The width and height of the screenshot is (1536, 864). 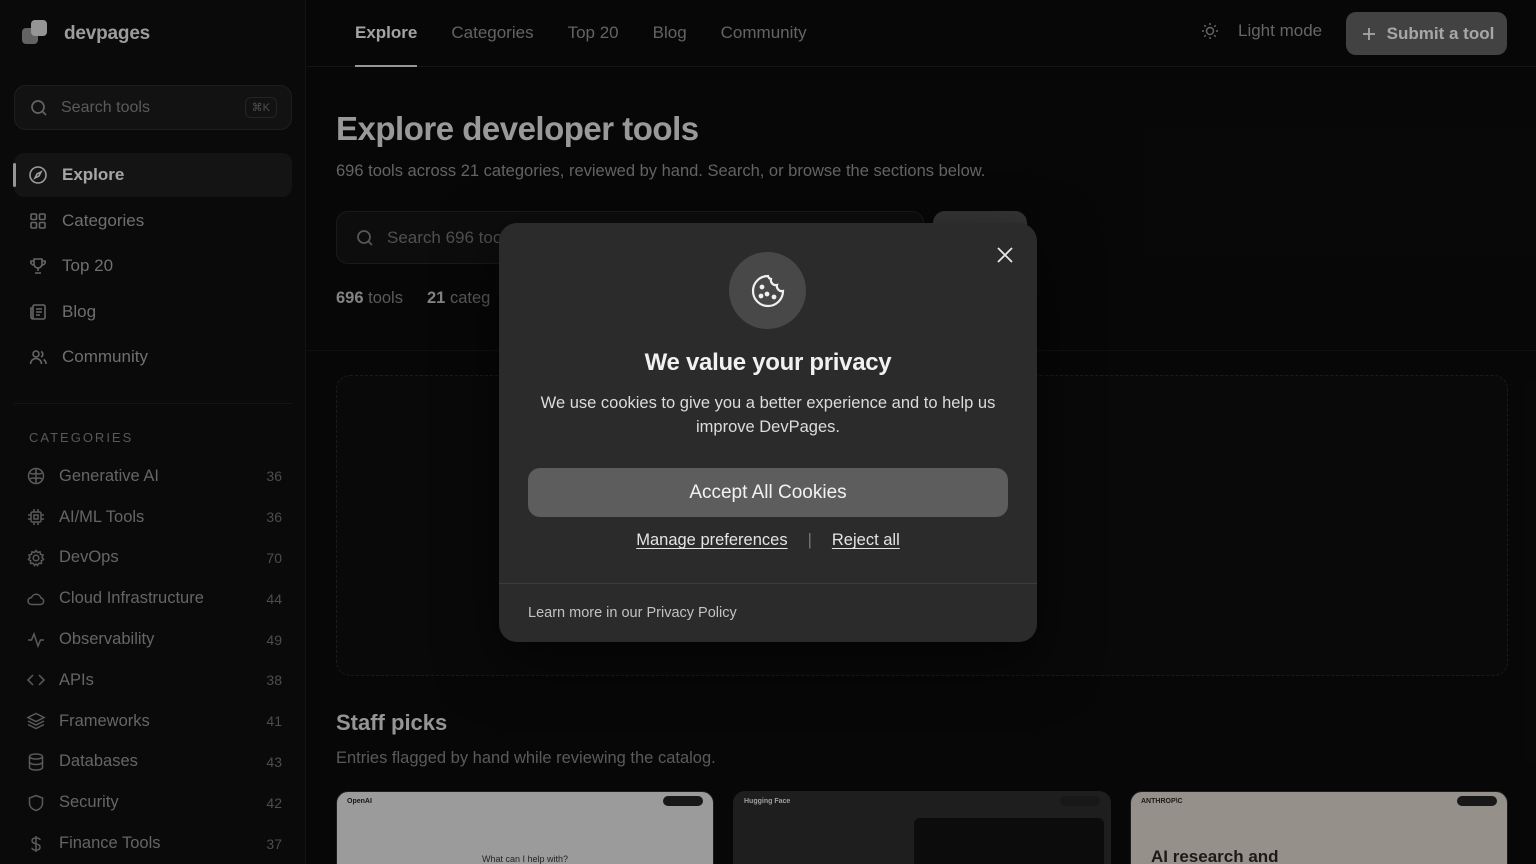 What do you see at coordinates (767, 290) in the screenshot?
I see `cookie-icon` at bounding box center [767, 290].